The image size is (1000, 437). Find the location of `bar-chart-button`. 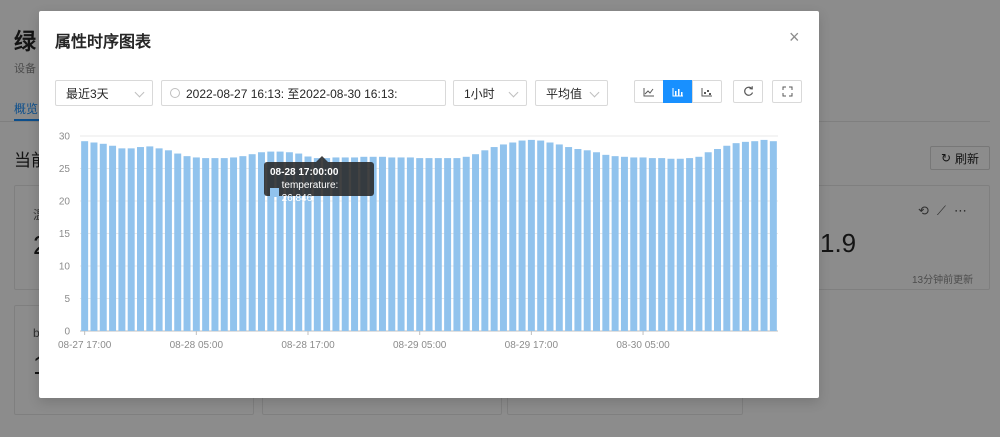

bar-chart-button is located at coordinates (678, 91).